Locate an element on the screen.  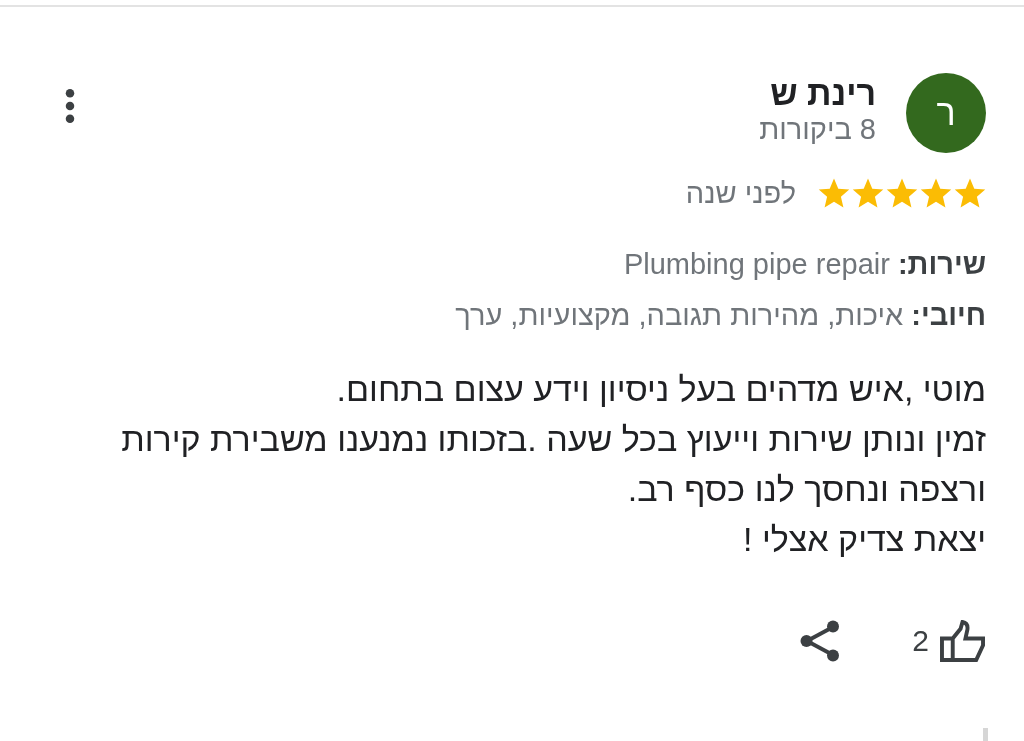
thumbs-up-icon is located at coordinates (962, 641).